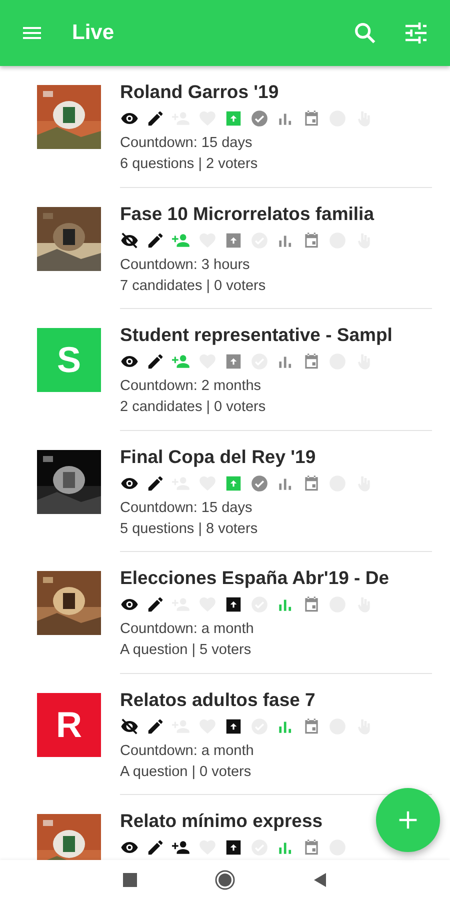 The width and height of the screenshot is (450, 900). I want to click on avatar: R, so click(69, 724).